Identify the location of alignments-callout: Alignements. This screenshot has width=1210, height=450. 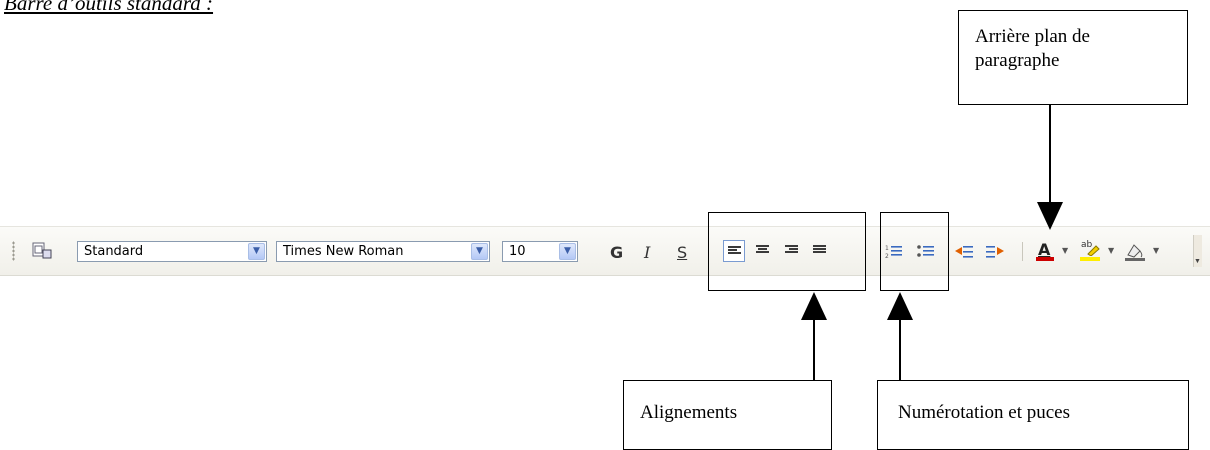
(727, 415).